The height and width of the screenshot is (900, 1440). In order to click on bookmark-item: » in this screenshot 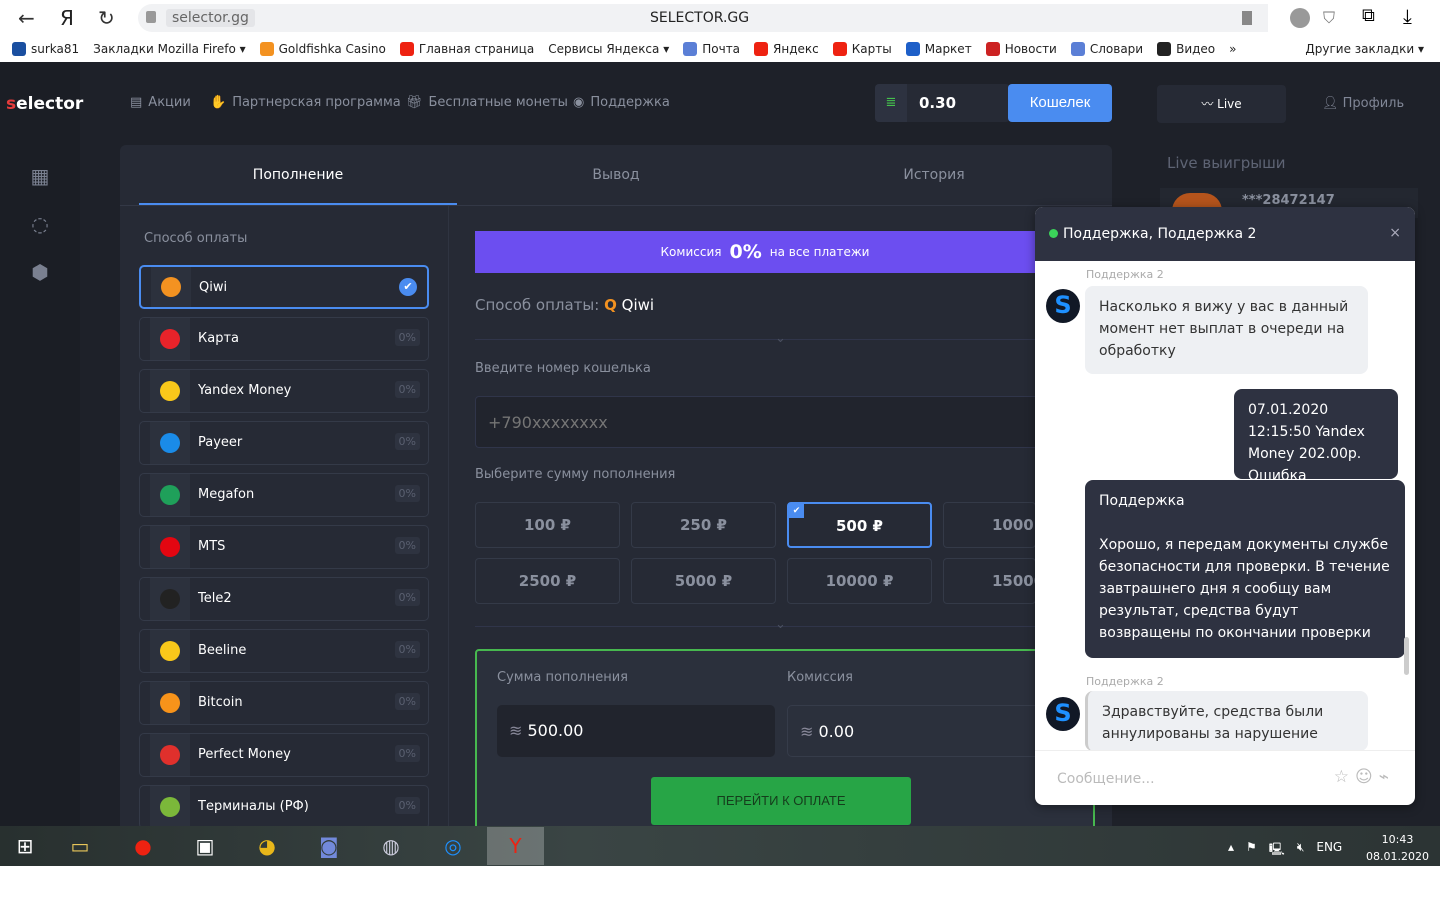, I will do `click(1232, 49)`.